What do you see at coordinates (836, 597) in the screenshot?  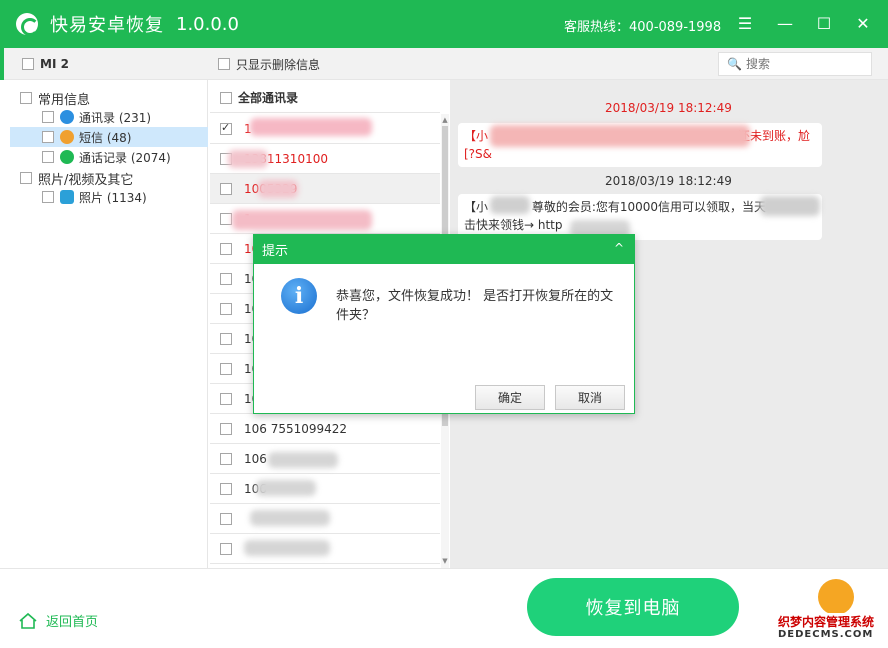 I see `user-avatar` at bounding box center [836, 597].